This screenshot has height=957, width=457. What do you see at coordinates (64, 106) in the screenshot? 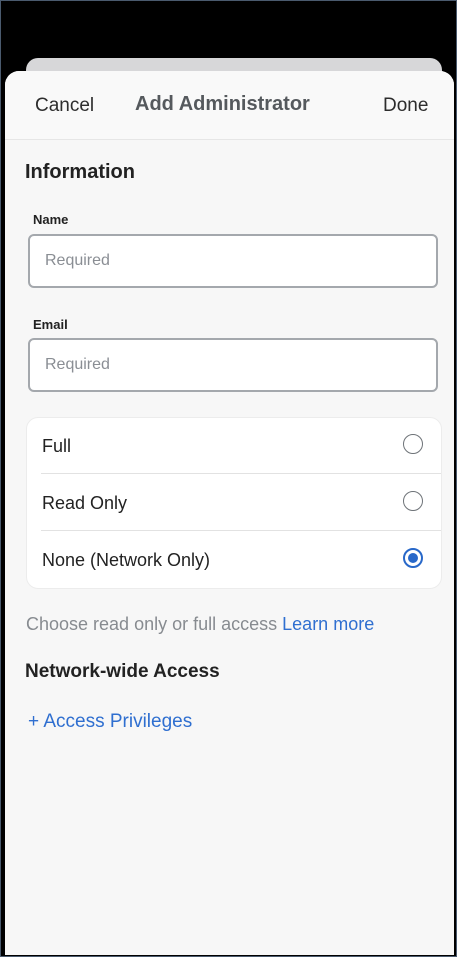
I see `cancel-button: Cancel` at bounding box center [64, 106].